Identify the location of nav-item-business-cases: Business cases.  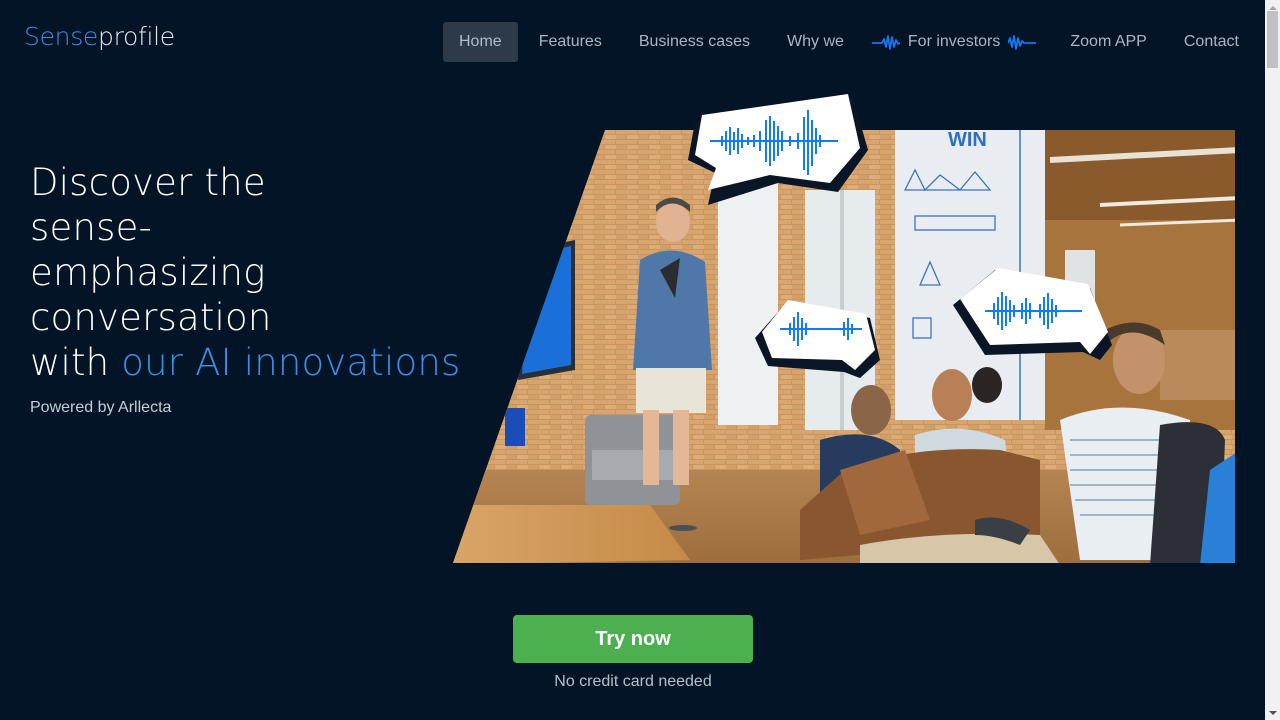
(694, 42).